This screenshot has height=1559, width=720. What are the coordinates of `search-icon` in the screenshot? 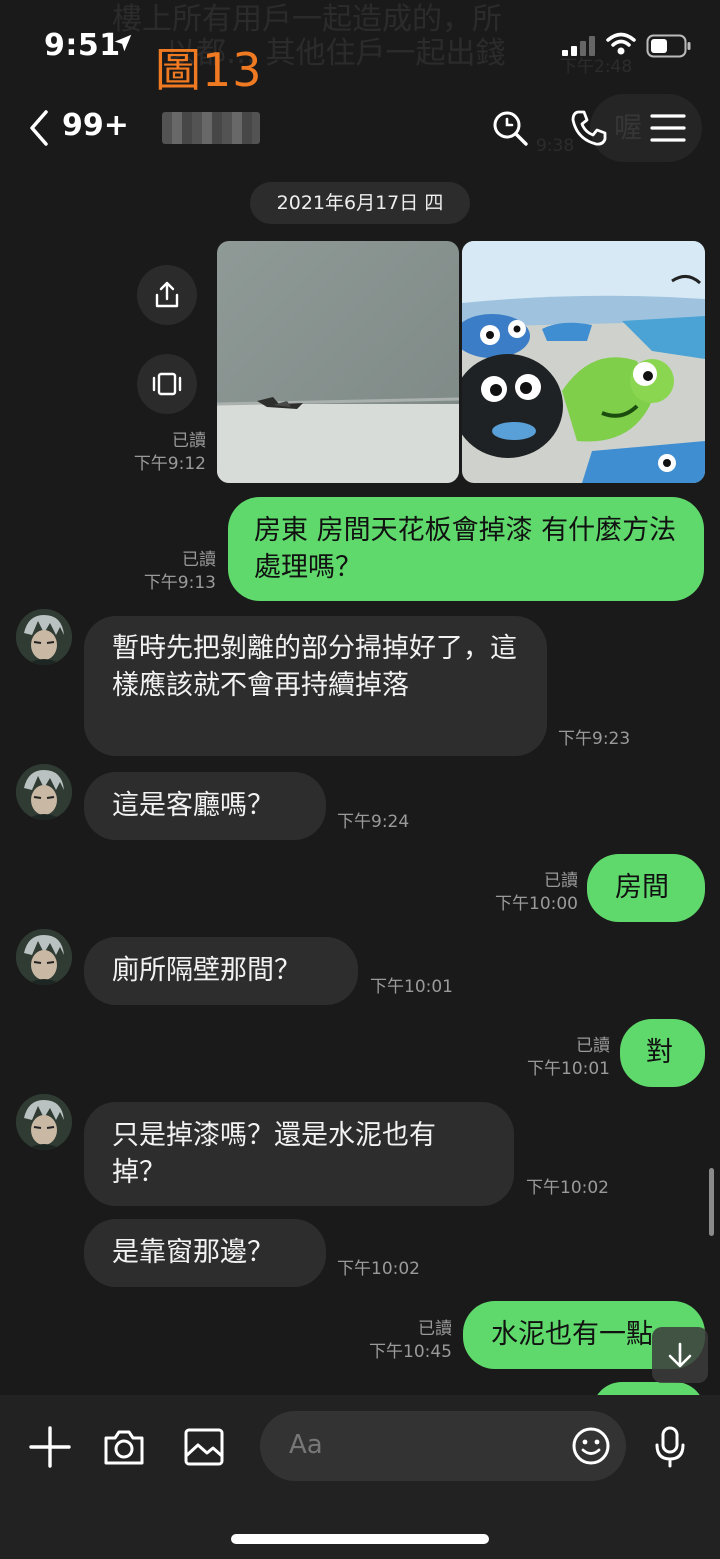 It's located at (510, 128).